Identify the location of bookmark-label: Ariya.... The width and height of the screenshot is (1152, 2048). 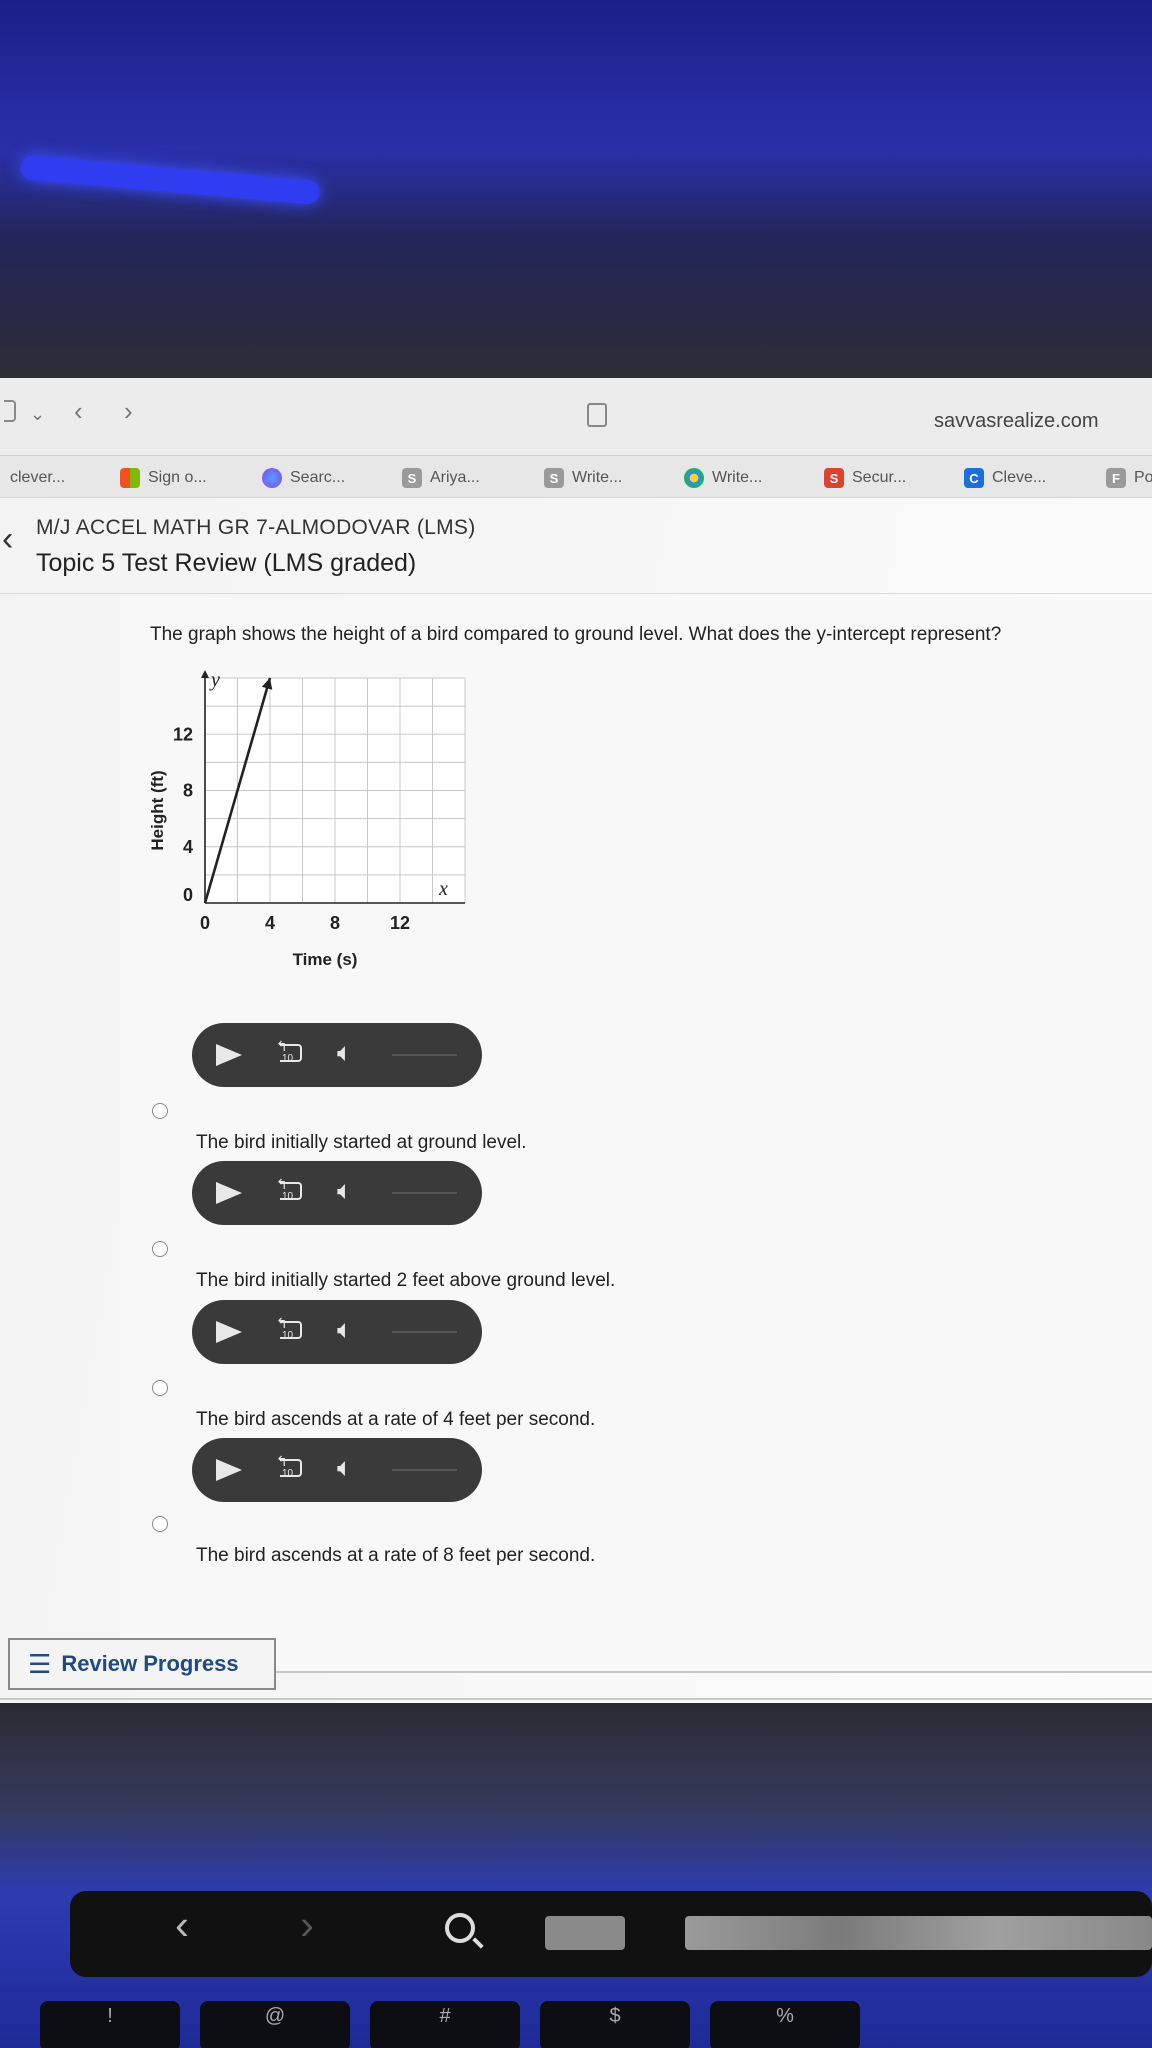
(455, 477).